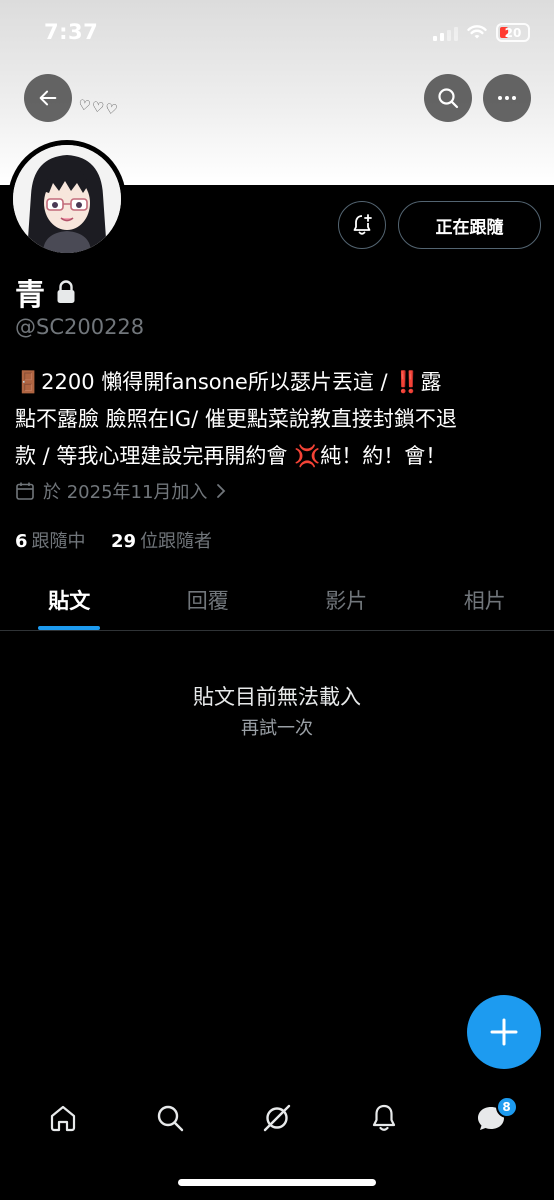 The image size is (554, 1200). I want to click on load-error-title: 貼文目前無法載入, so click(277, 697).